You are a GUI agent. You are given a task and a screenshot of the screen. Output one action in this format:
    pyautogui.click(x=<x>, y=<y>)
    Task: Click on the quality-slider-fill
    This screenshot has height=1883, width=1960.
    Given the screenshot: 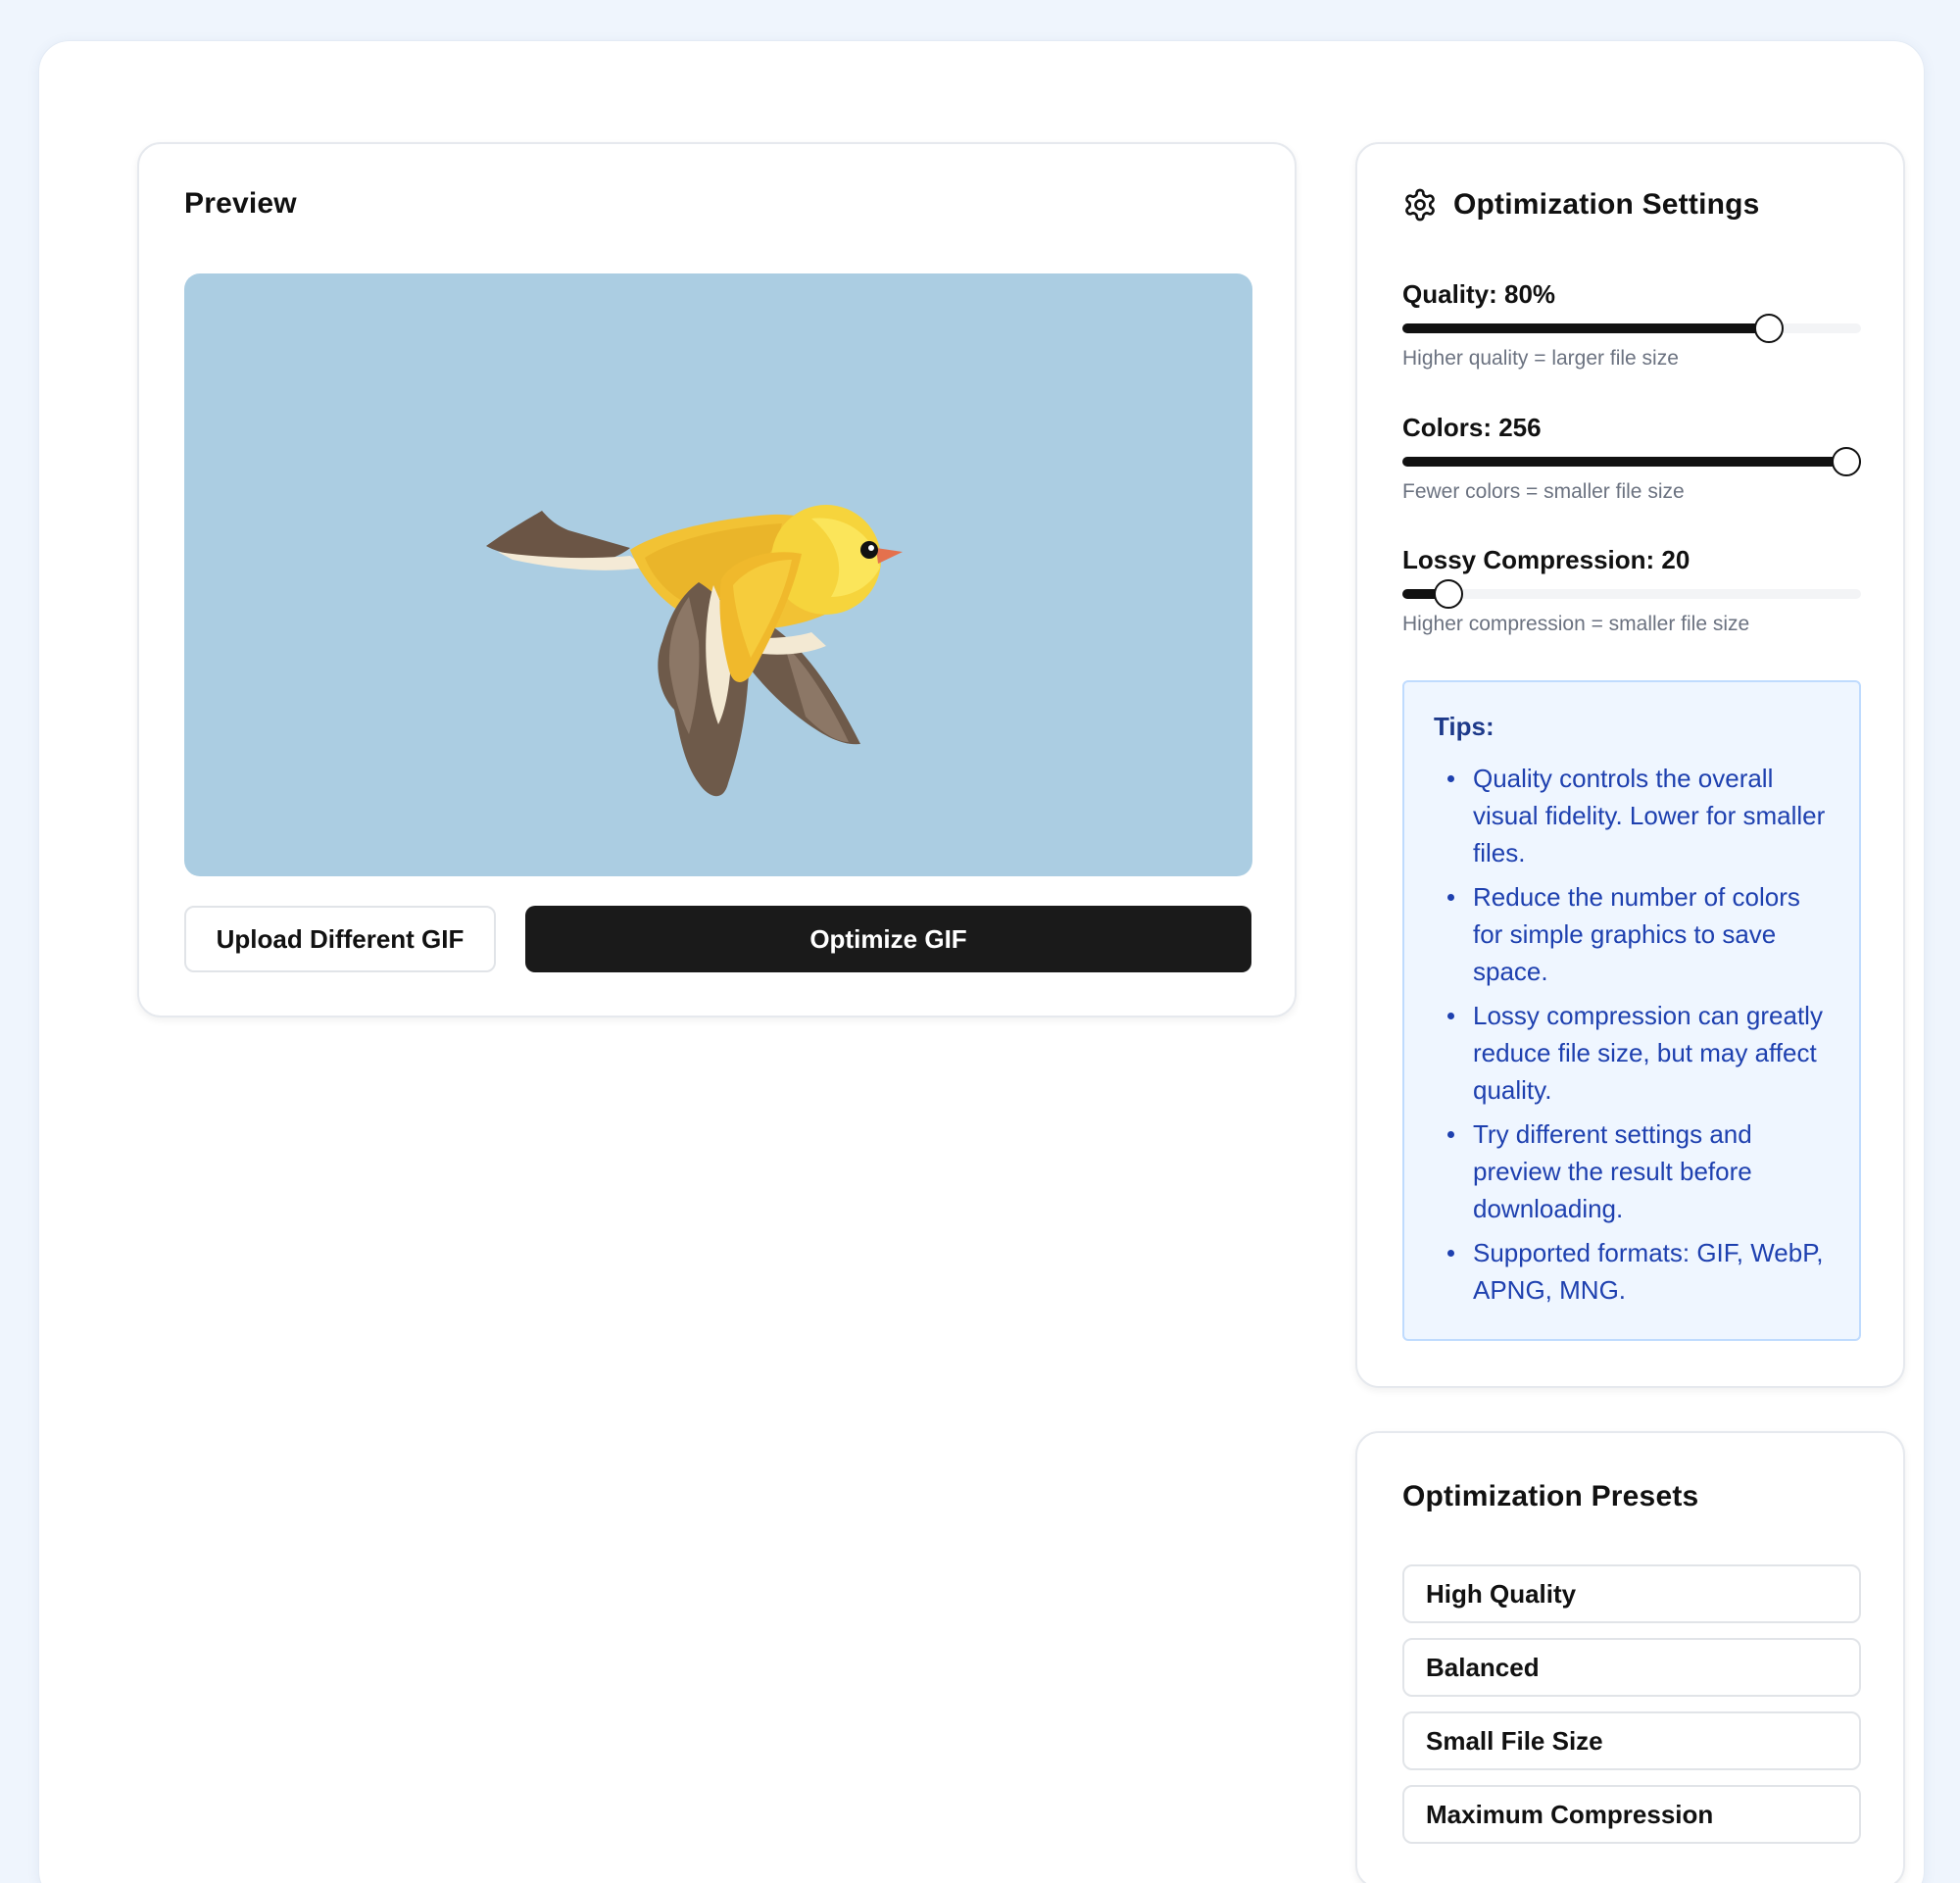 What is the action you would take?
    pyautogui.click(x=1585, y=328)
    